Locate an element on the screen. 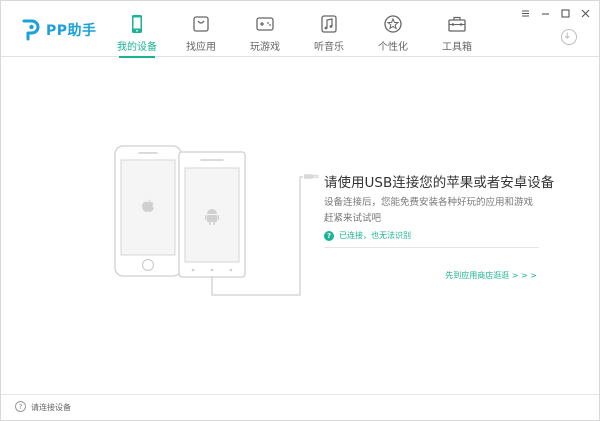 The height and width of the screenshot is (421, 600). nav-music: 听音乐 is located at coordinates (329, 29).